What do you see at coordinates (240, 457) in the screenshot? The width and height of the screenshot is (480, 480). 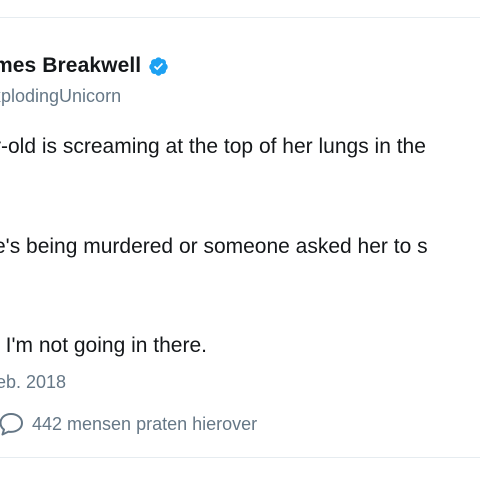 I see `card-bottom-divider` at bounding box center [240, 457].